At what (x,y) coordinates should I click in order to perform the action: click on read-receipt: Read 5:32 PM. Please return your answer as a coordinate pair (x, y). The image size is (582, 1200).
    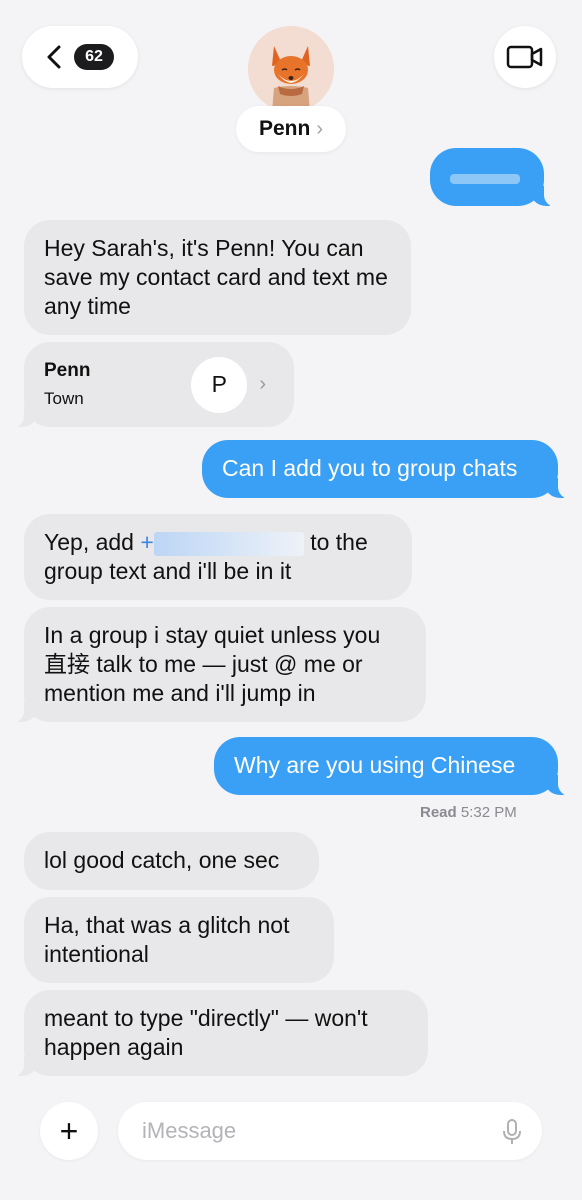
    Looking at the image, I should click on (468, 812).